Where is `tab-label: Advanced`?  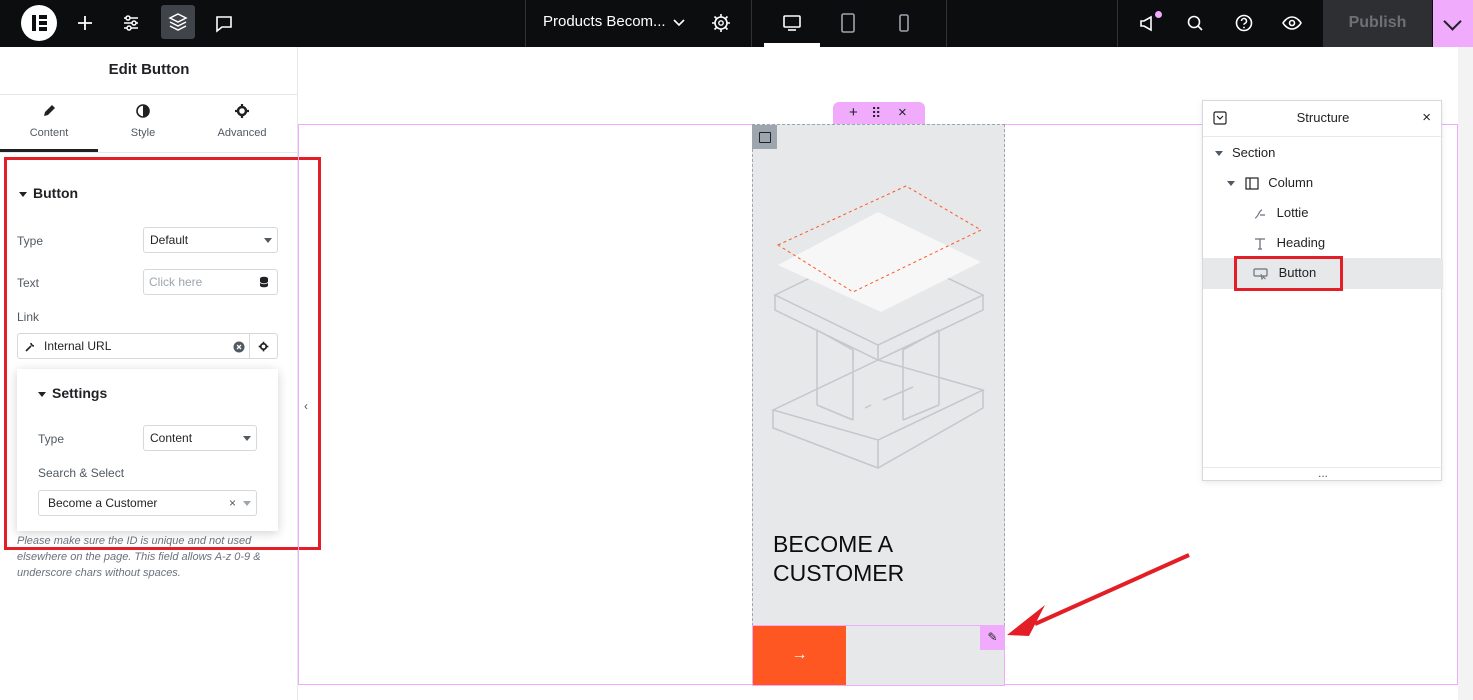 tab-label: Advanced is located at coordinates (242, 133).